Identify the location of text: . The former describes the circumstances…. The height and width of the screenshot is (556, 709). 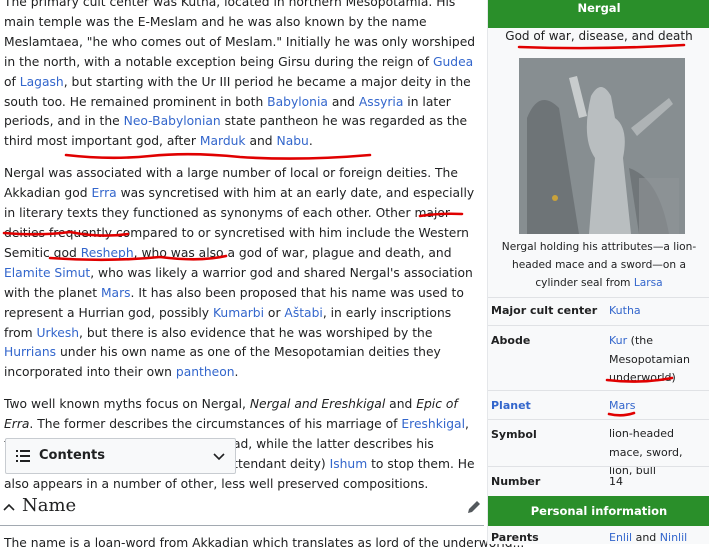
(215, 424).